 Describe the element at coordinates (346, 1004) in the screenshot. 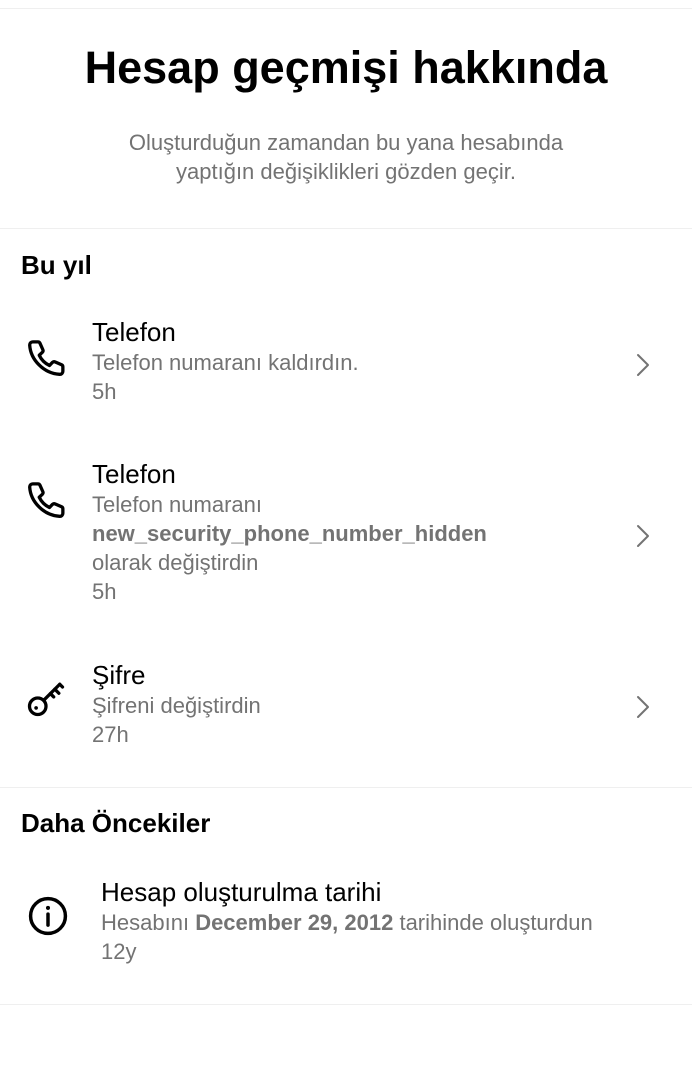

I see `bottom-divider` at that location.